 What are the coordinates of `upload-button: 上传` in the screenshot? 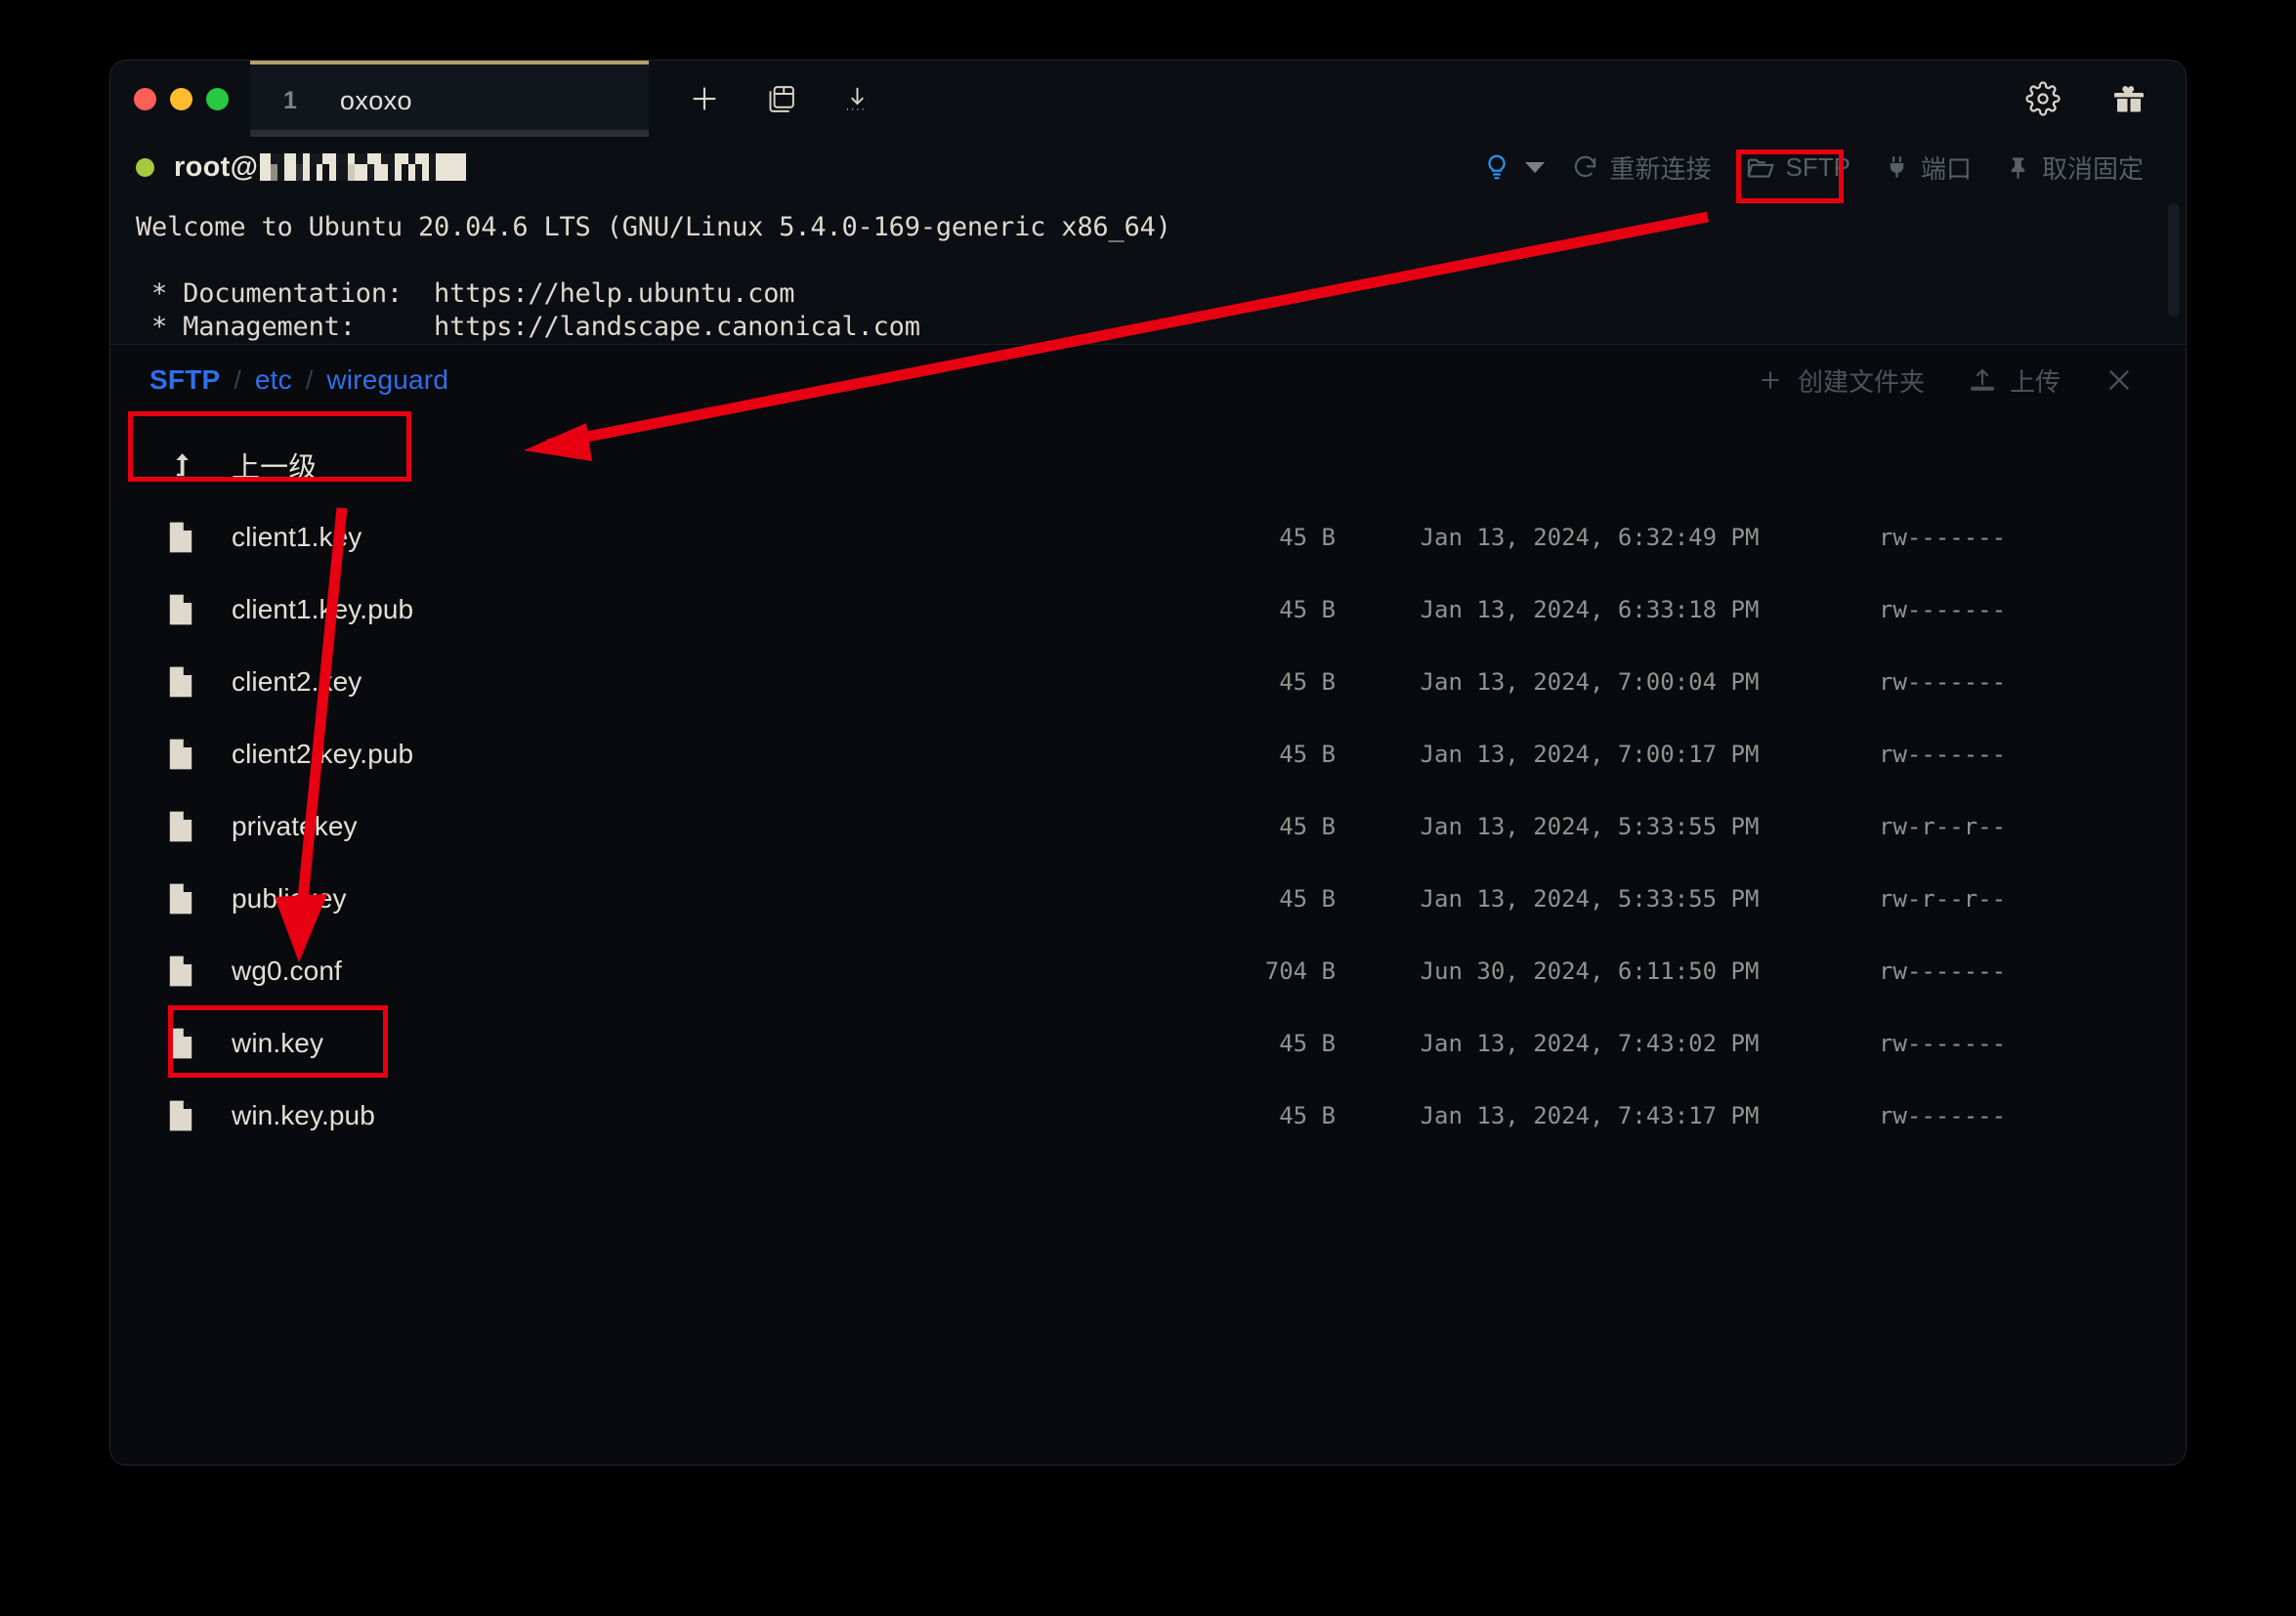 It's located at (2014, 380).